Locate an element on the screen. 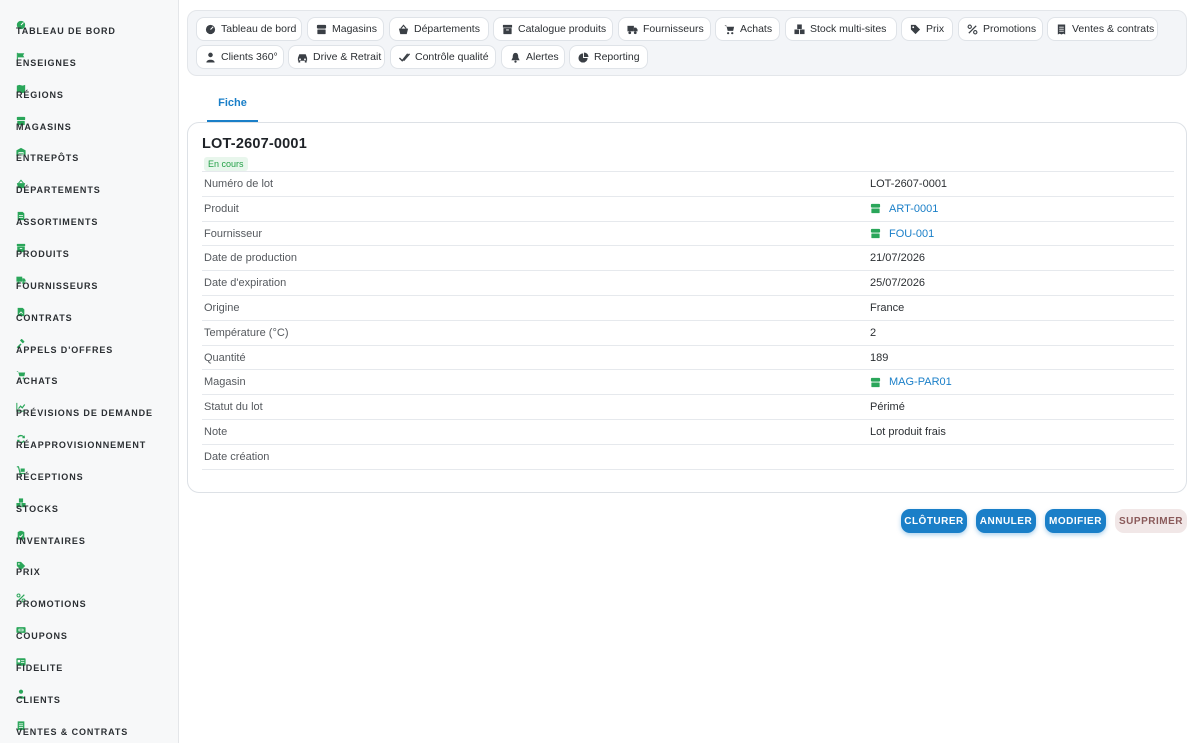 The width and height of the screenshot is (1200, 743). field-row: Quantité 189 is located at coordinates (688, 358).